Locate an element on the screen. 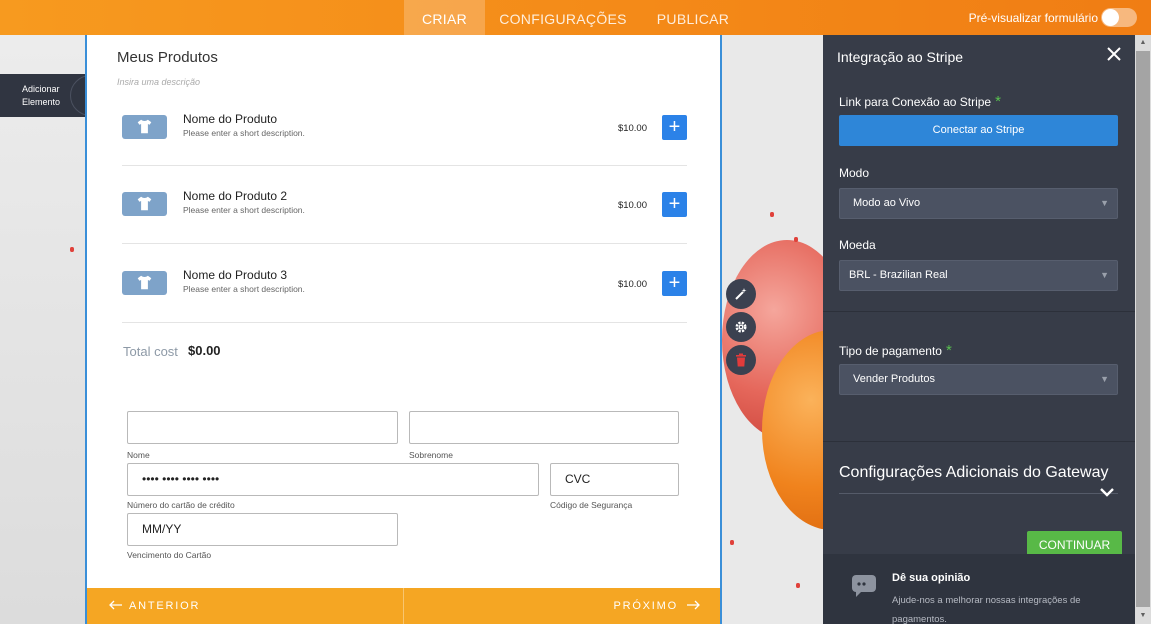  background-left is located at coordinates (43, 329).